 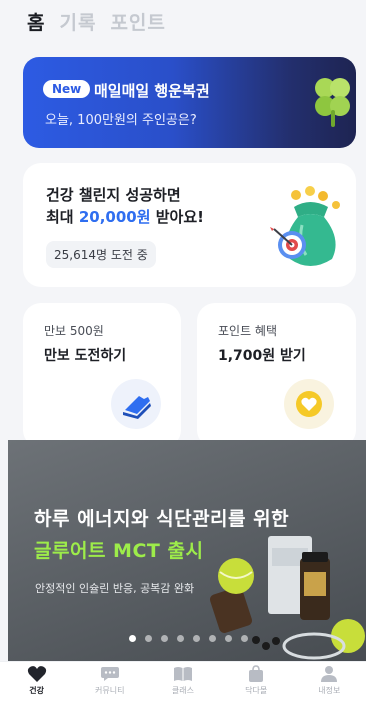 What do you see at coordinates (182, 674) in the screenshot?
I see `book-icon` at bounding box center [182, 674].